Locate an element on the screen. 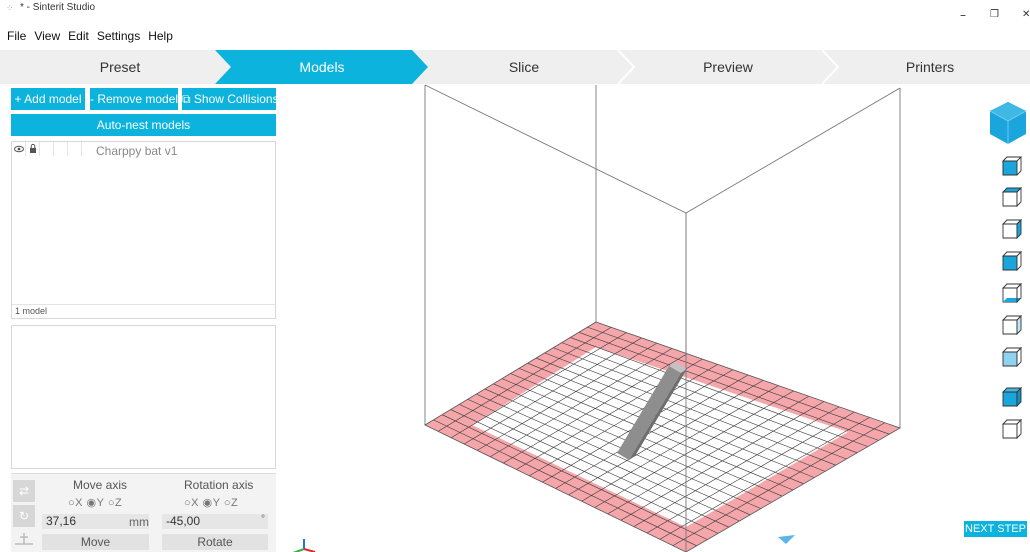  tab-preset: Preset is located at coordinates (120, 67).